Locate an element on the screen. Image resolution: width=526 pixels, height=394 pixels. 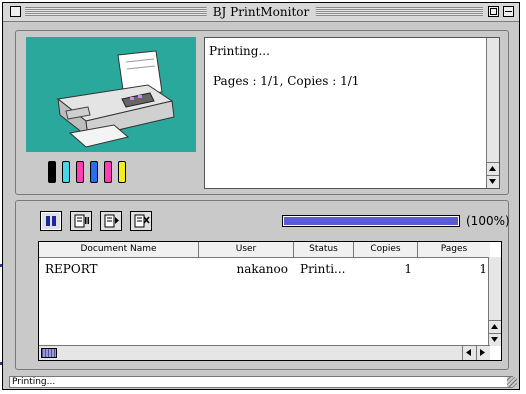
resize-grip-icon is located at coordinates (512, 382).